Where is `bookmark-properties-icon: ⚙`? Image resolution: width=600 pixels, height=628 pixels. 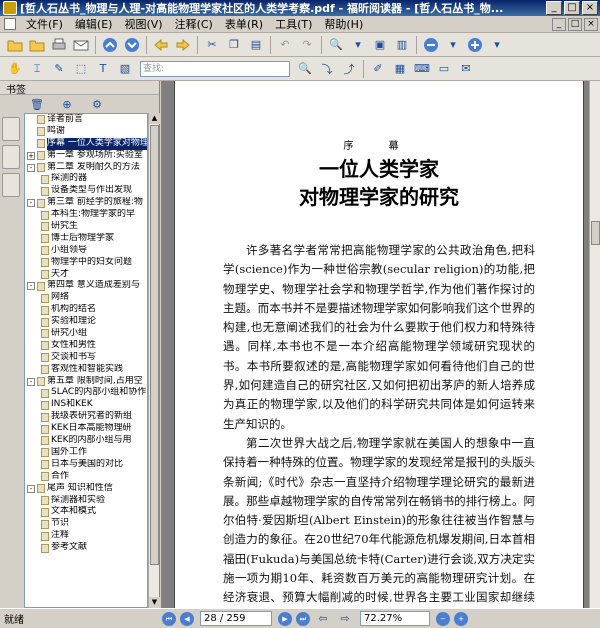
bookmark-properties-icon: ⚙ is located at coordinates (97, 104).